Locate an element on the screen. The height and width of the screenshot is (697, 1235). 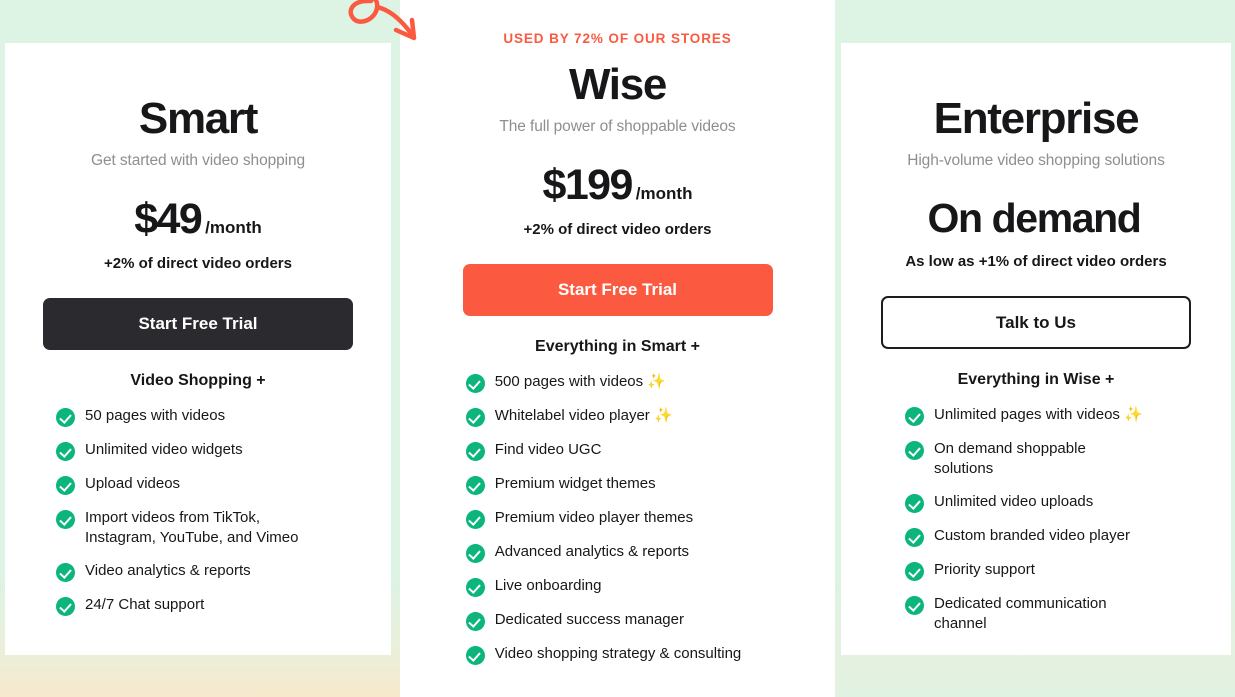
feature-item: On demand shoppable solutions is located at coordinates (1027, 459).